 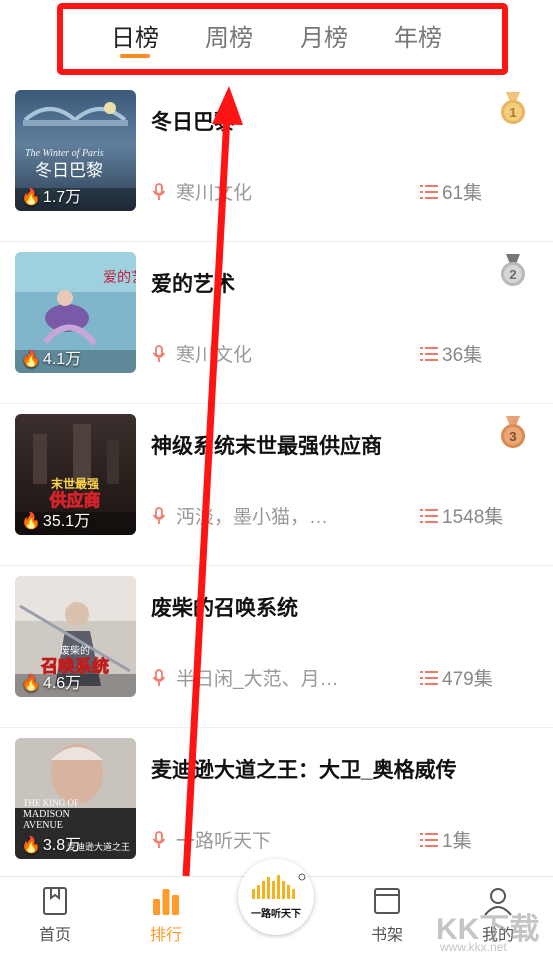 I want to click on book-cover: The Winter of Paris 冬日巴黎 🔥 1.7万, so click(x=75, y=150).